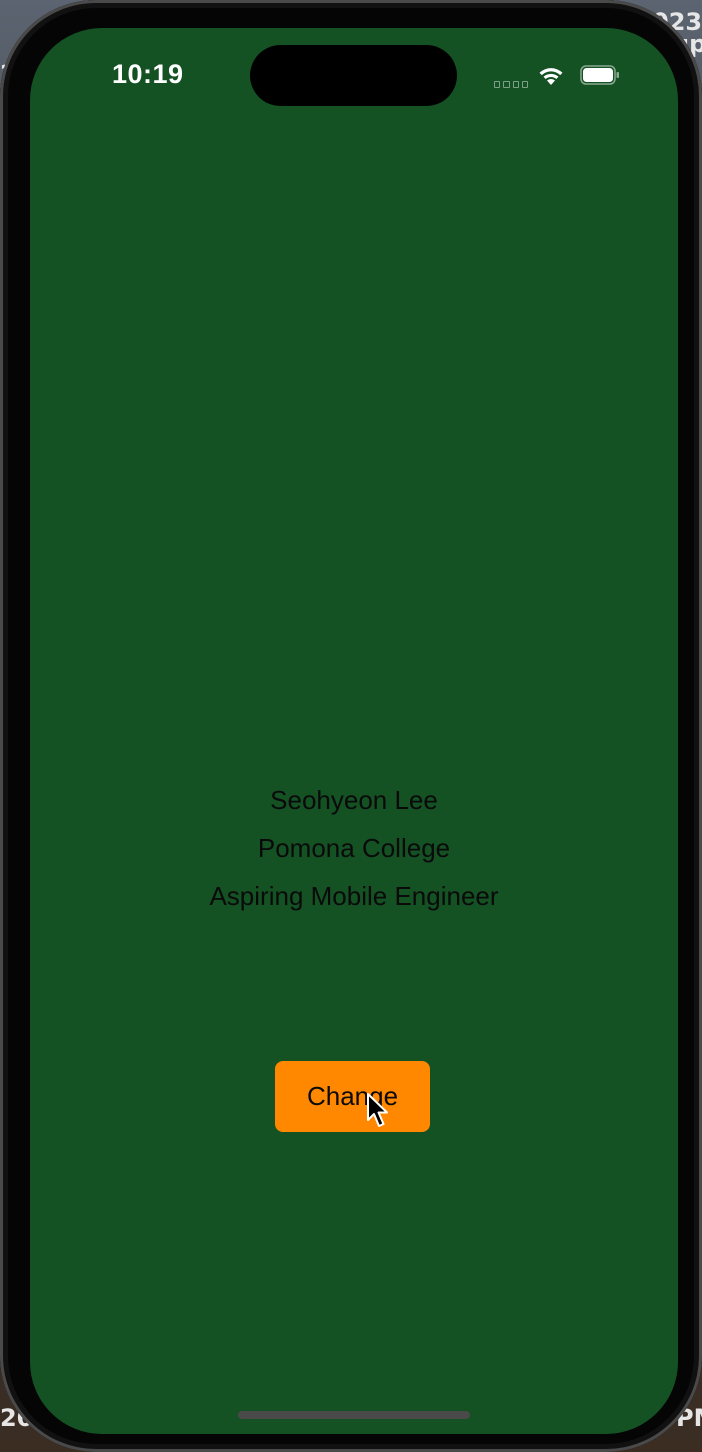  Describe the element at coordinates (551, 76) in the screenshot. I see `wifi-icon` at that location.